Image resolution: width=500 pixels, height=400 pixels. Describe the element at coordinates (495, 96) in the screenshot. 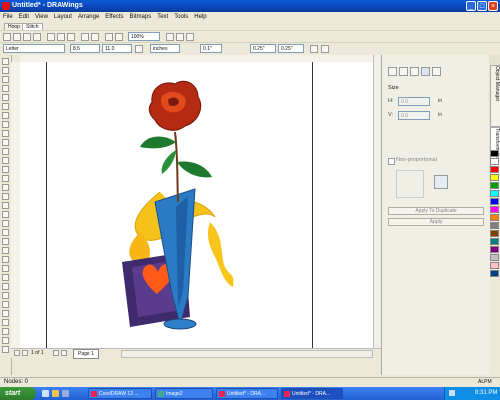

I see `tab-object-manager: Object Manager` at that location.